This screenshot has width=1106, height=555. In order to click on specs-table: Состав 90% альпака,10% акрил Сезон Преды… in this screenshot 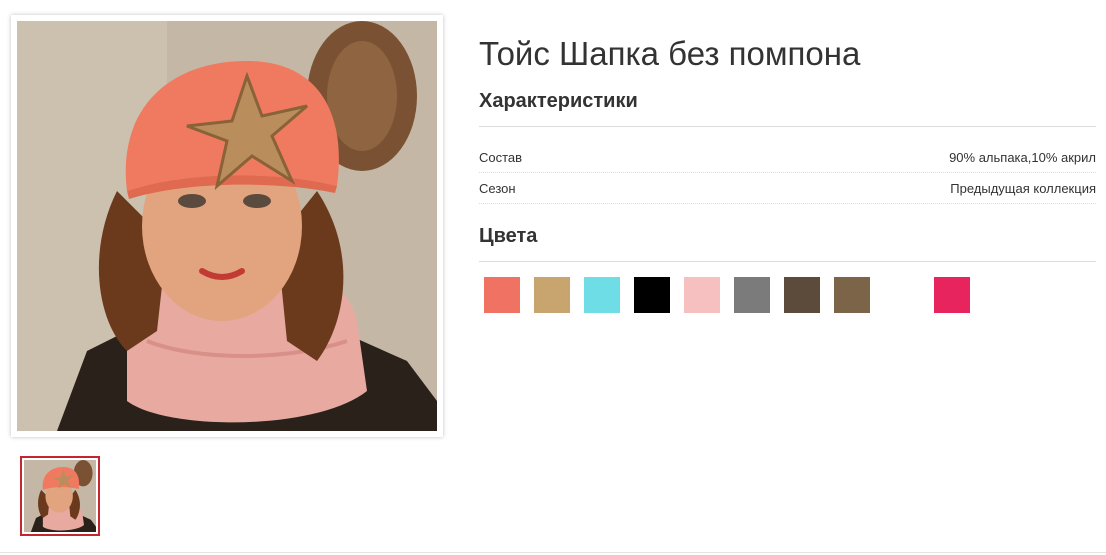, I will do `click(787, 173)`.